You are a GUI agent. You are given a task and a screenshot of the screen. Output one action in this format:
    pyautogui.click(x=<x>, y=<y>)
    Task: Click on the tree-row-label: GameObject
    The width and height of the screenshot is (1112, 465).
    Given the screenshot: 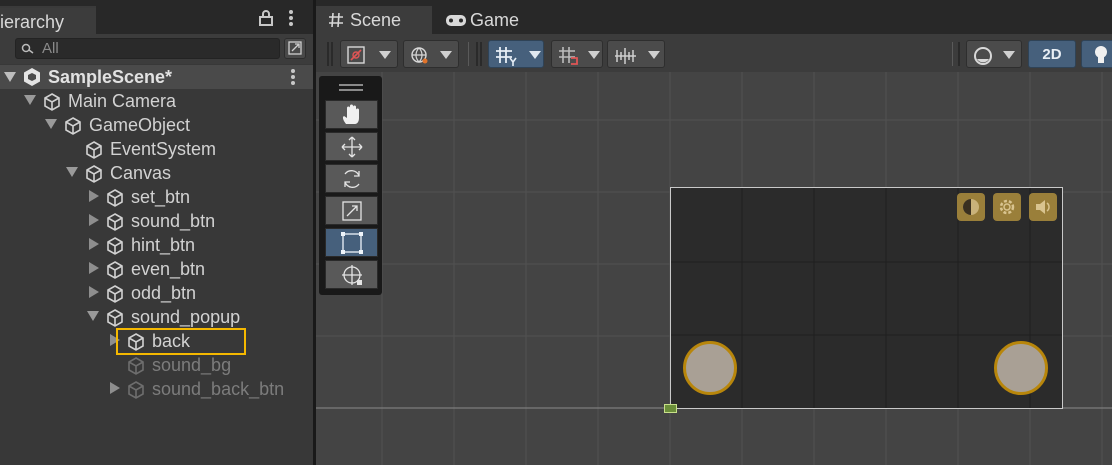 What is the action you would take?
    pyautogui.click(x=140, y=125)
    